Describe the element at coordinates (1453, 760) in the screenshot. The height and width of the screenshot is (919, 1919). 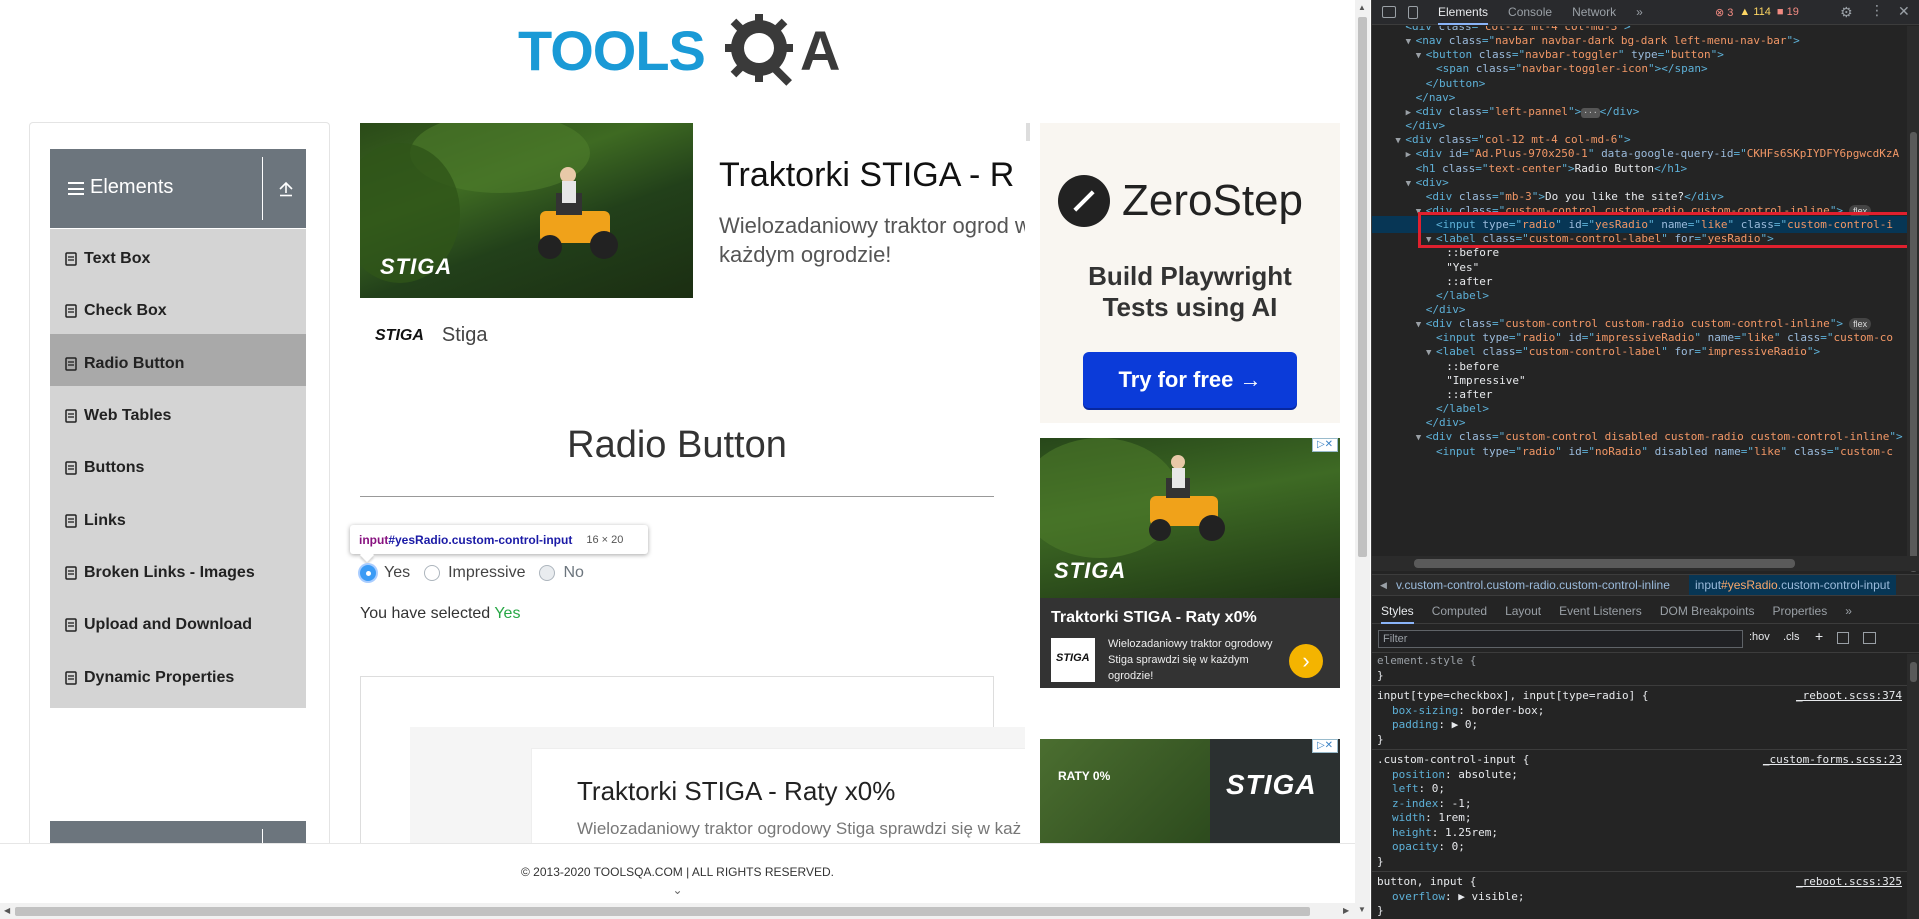
I see `css-selector: .custom-control-input {` at that location.